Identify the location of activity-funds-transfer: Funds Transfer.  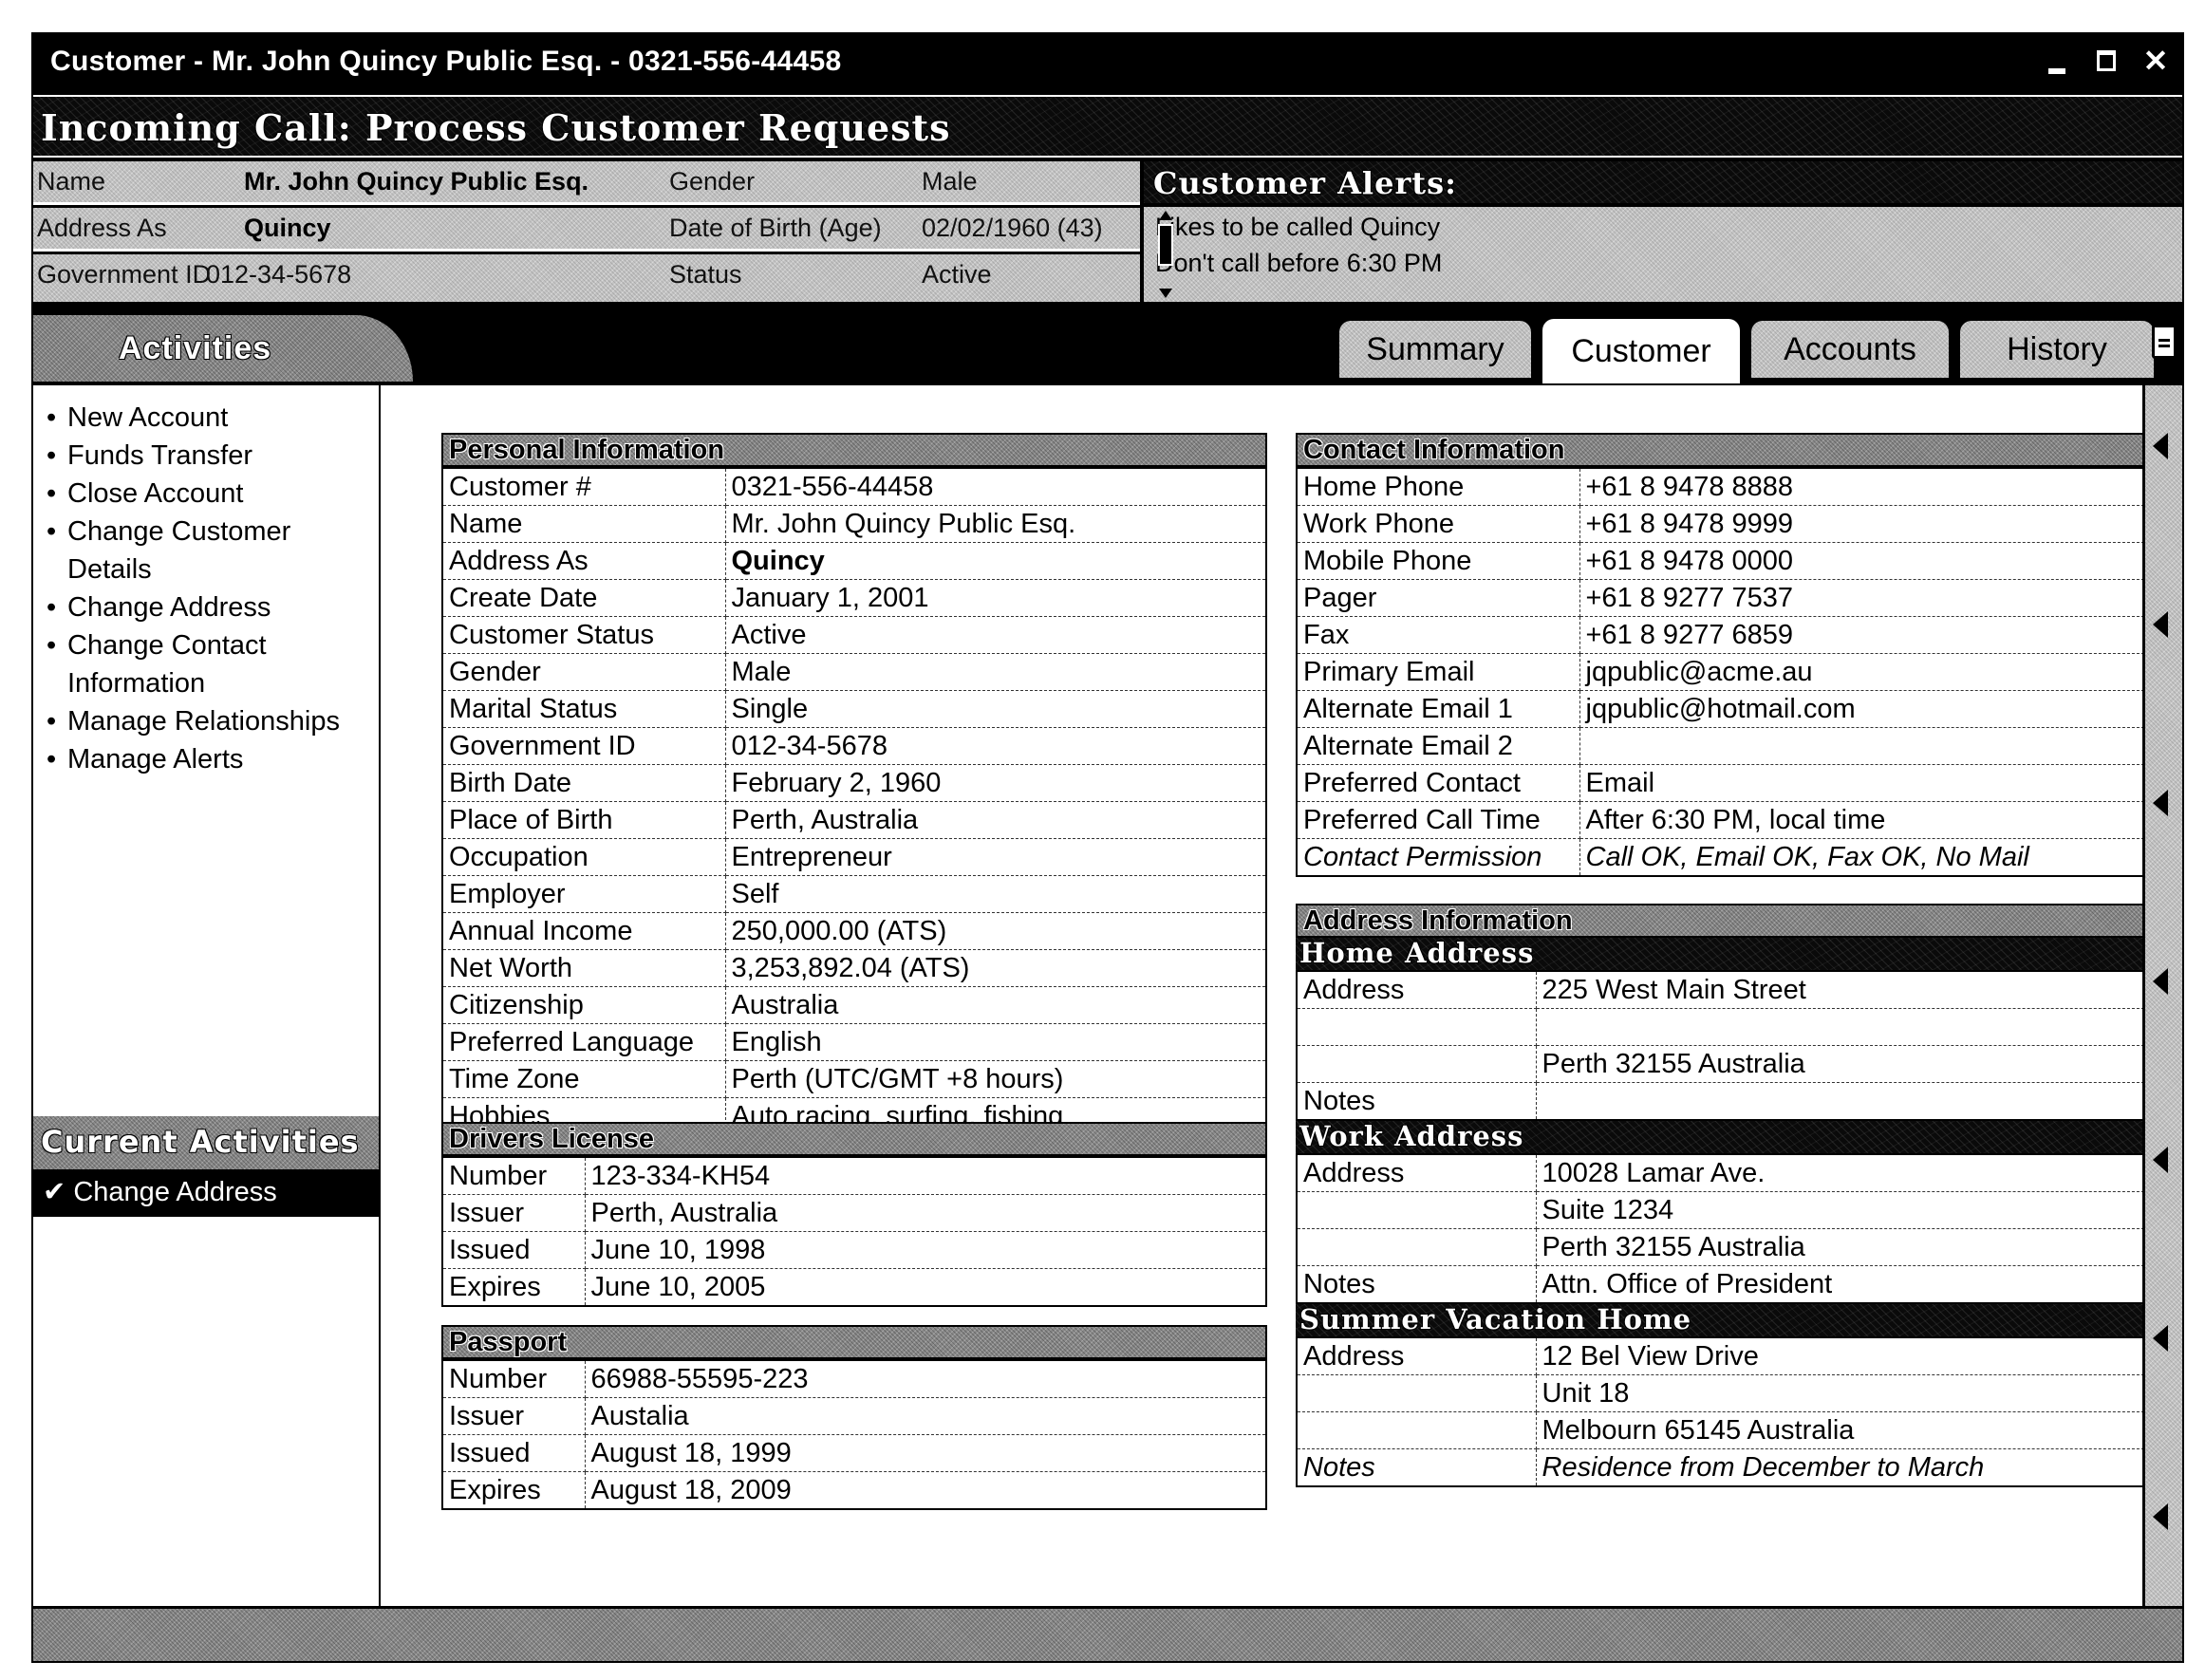
(192, 456).